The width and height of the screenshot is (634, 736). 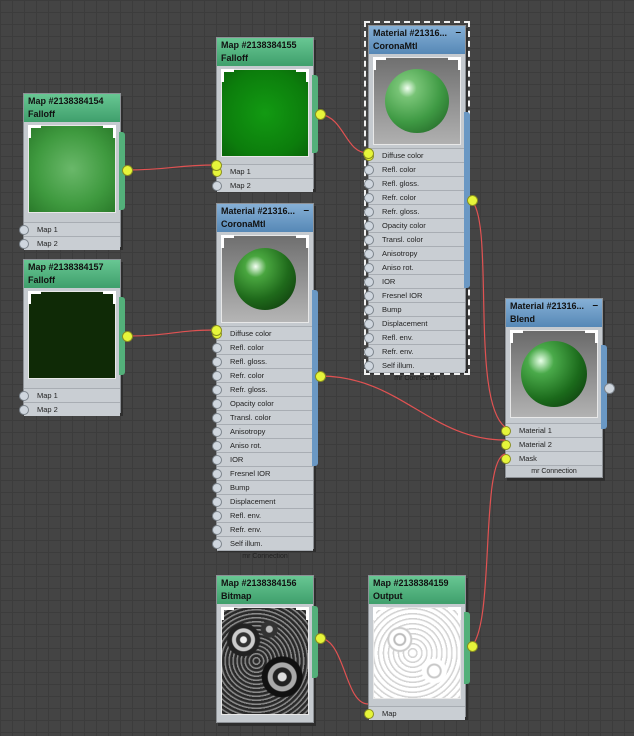 I want to click on slot-row: Refr. gloss., so click(x=262, y=389).